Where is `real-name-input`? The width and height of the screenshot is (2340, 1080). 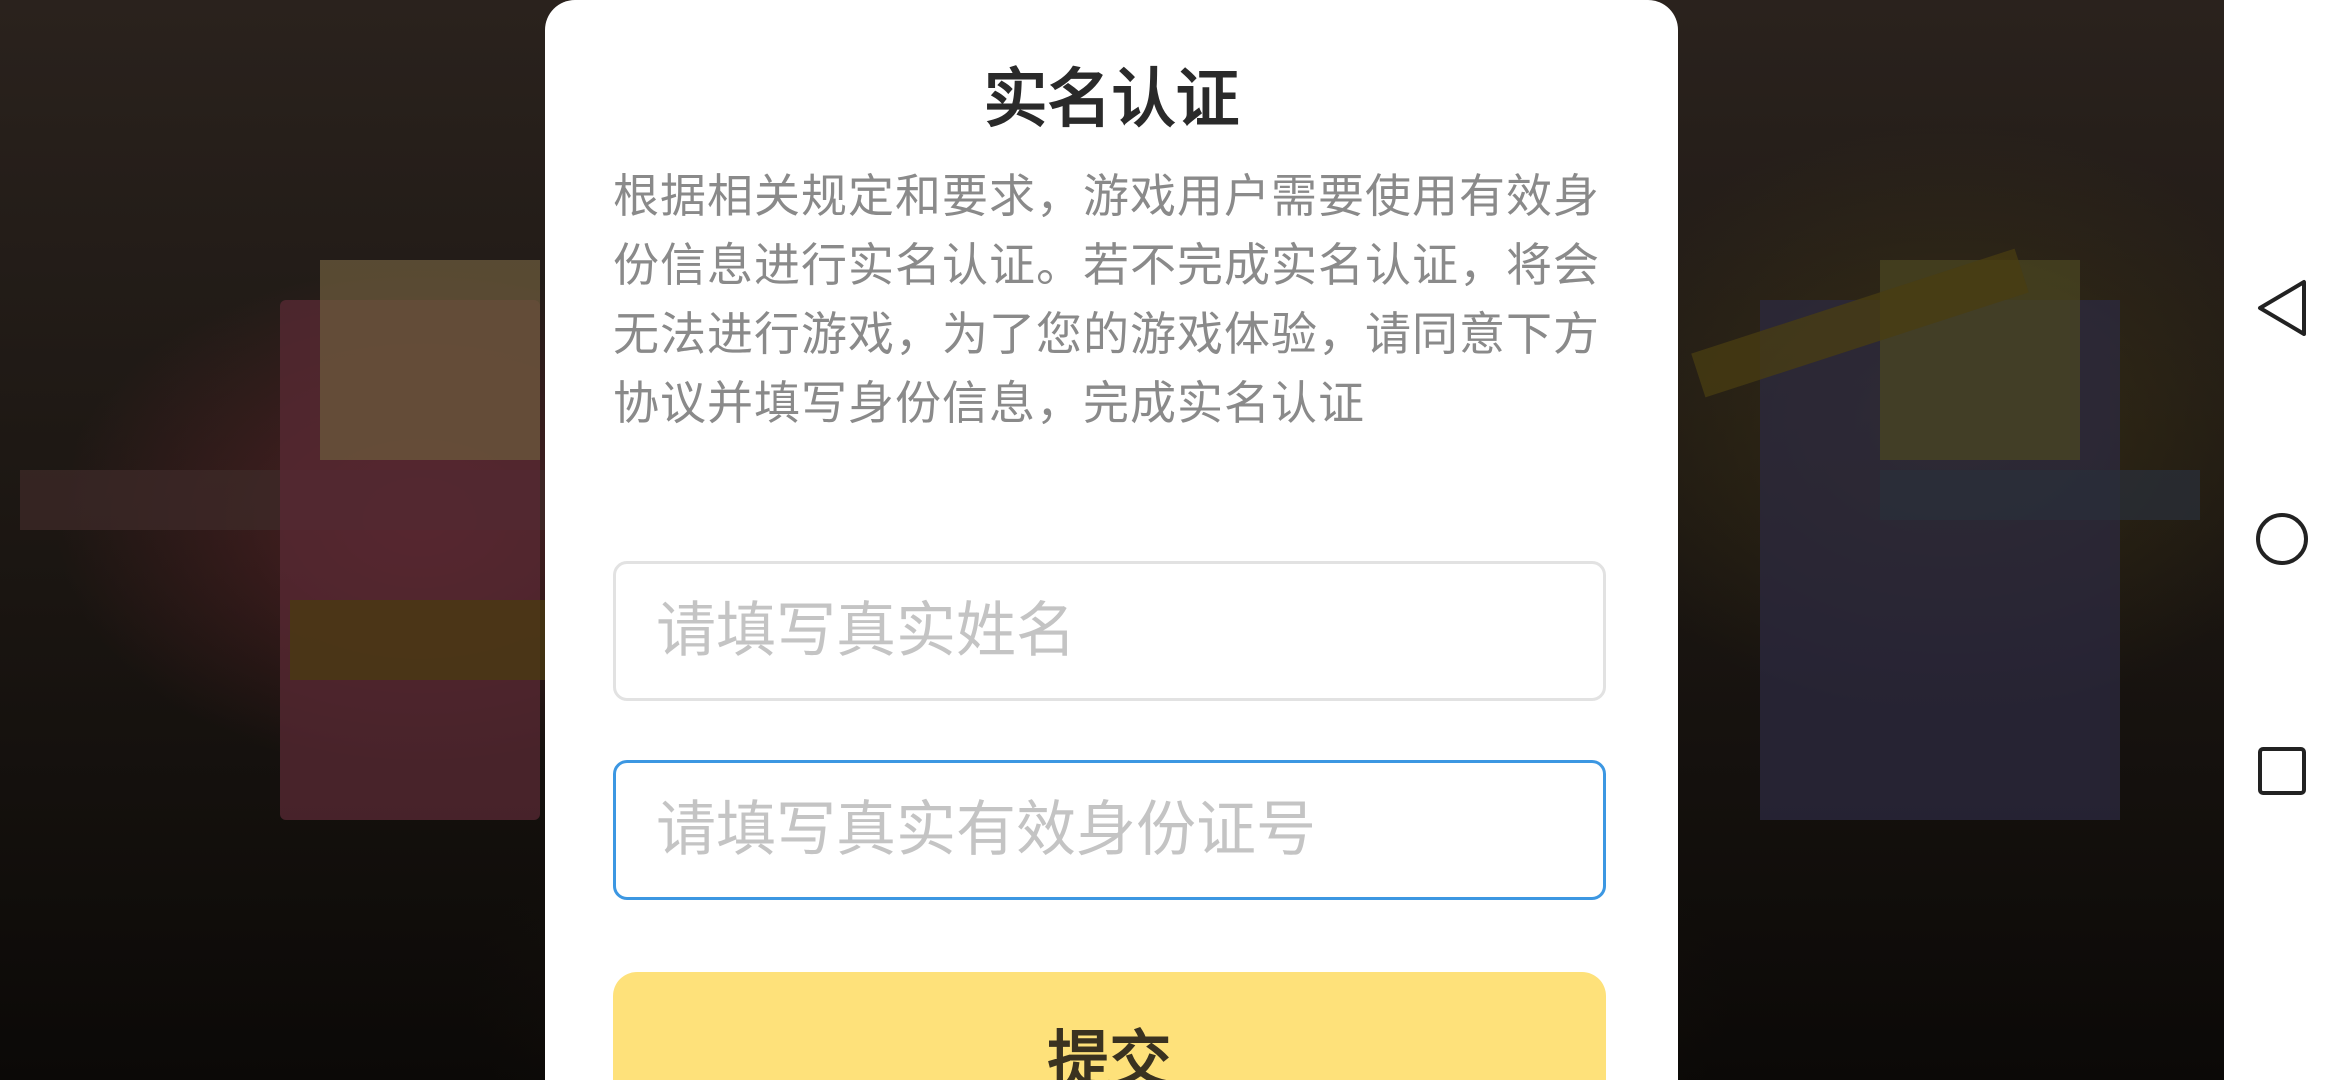
real-name-input is located at coordinates (1109, 631).